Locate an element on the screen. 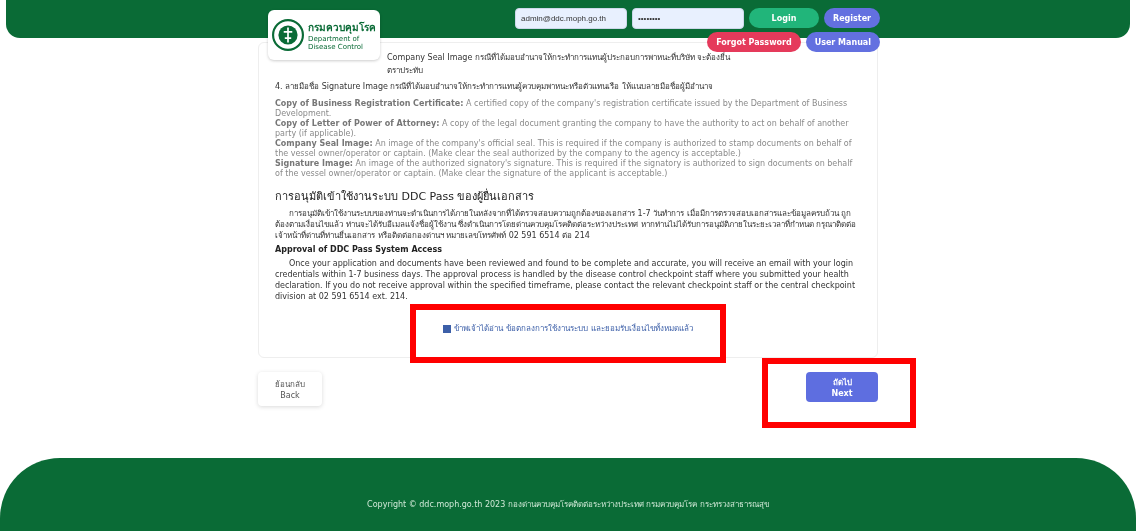 The width and height of the screenshot is (1136, 531). login-button: Login is located at coordinates (784, 18).